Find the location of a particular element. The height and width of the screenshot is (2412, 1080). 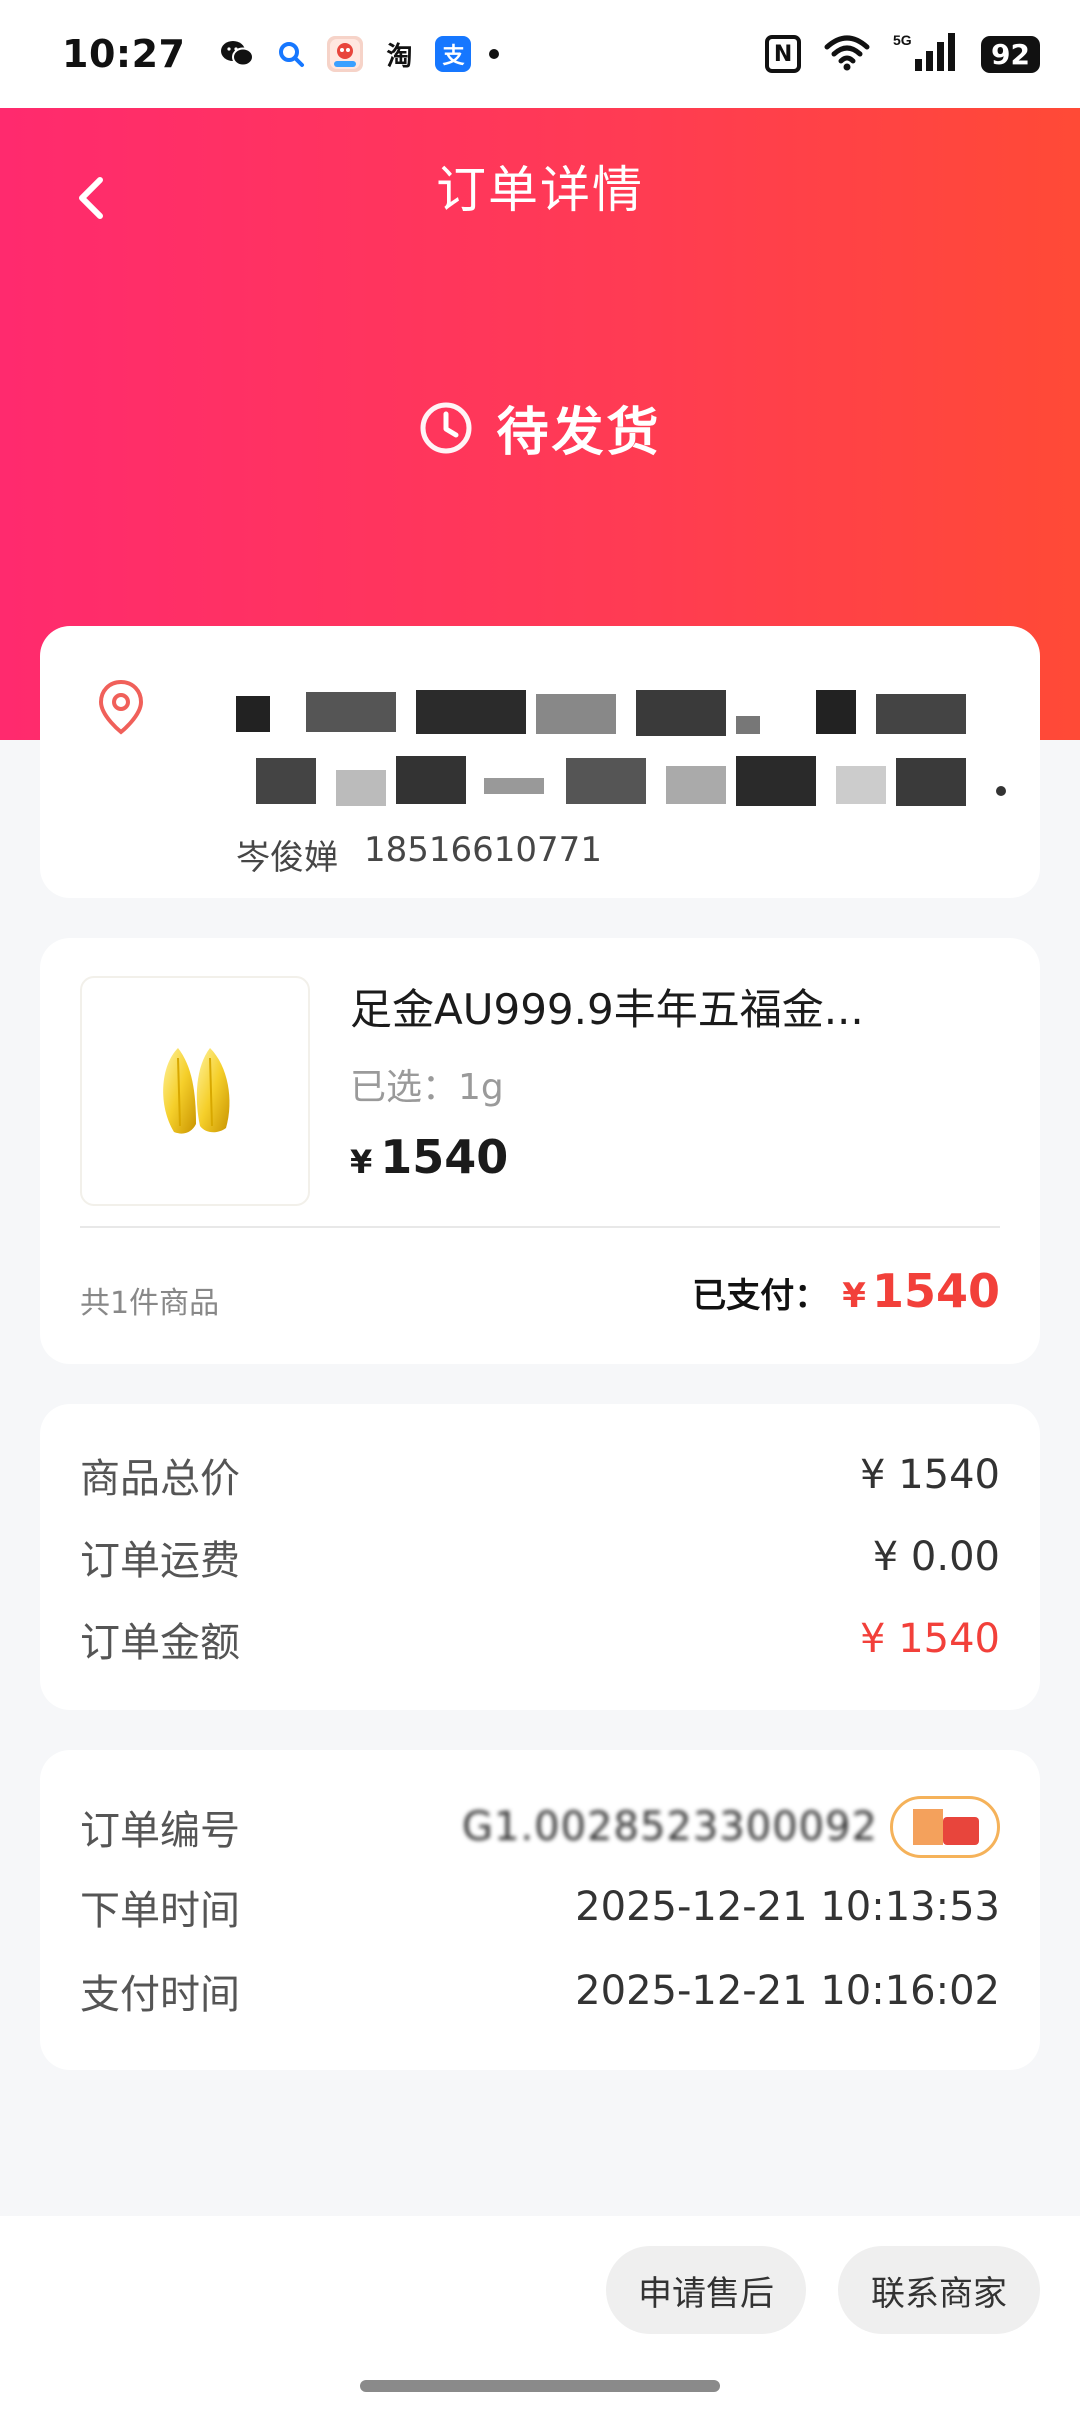

pay-time-value: 2025-12-21 10:16:02 is located at coordinates (787, 1991).